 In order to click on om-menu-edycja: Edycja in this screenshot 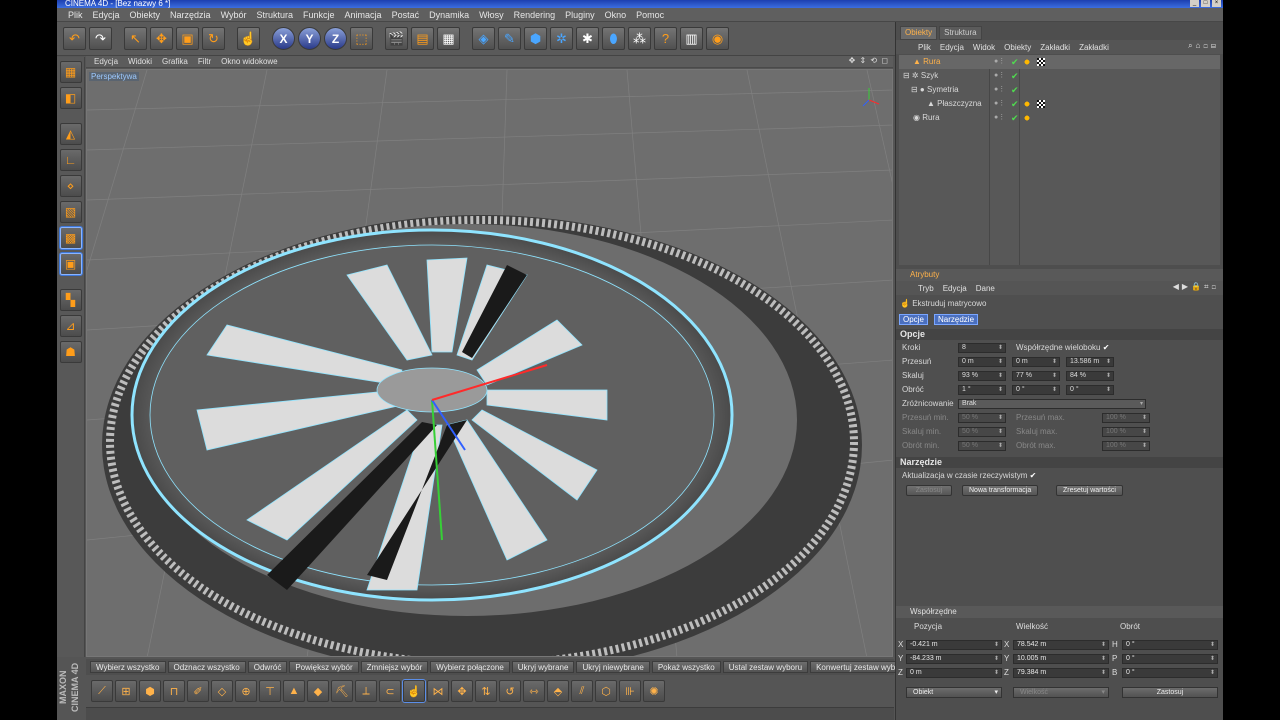, I will do `click(952, 47)`.